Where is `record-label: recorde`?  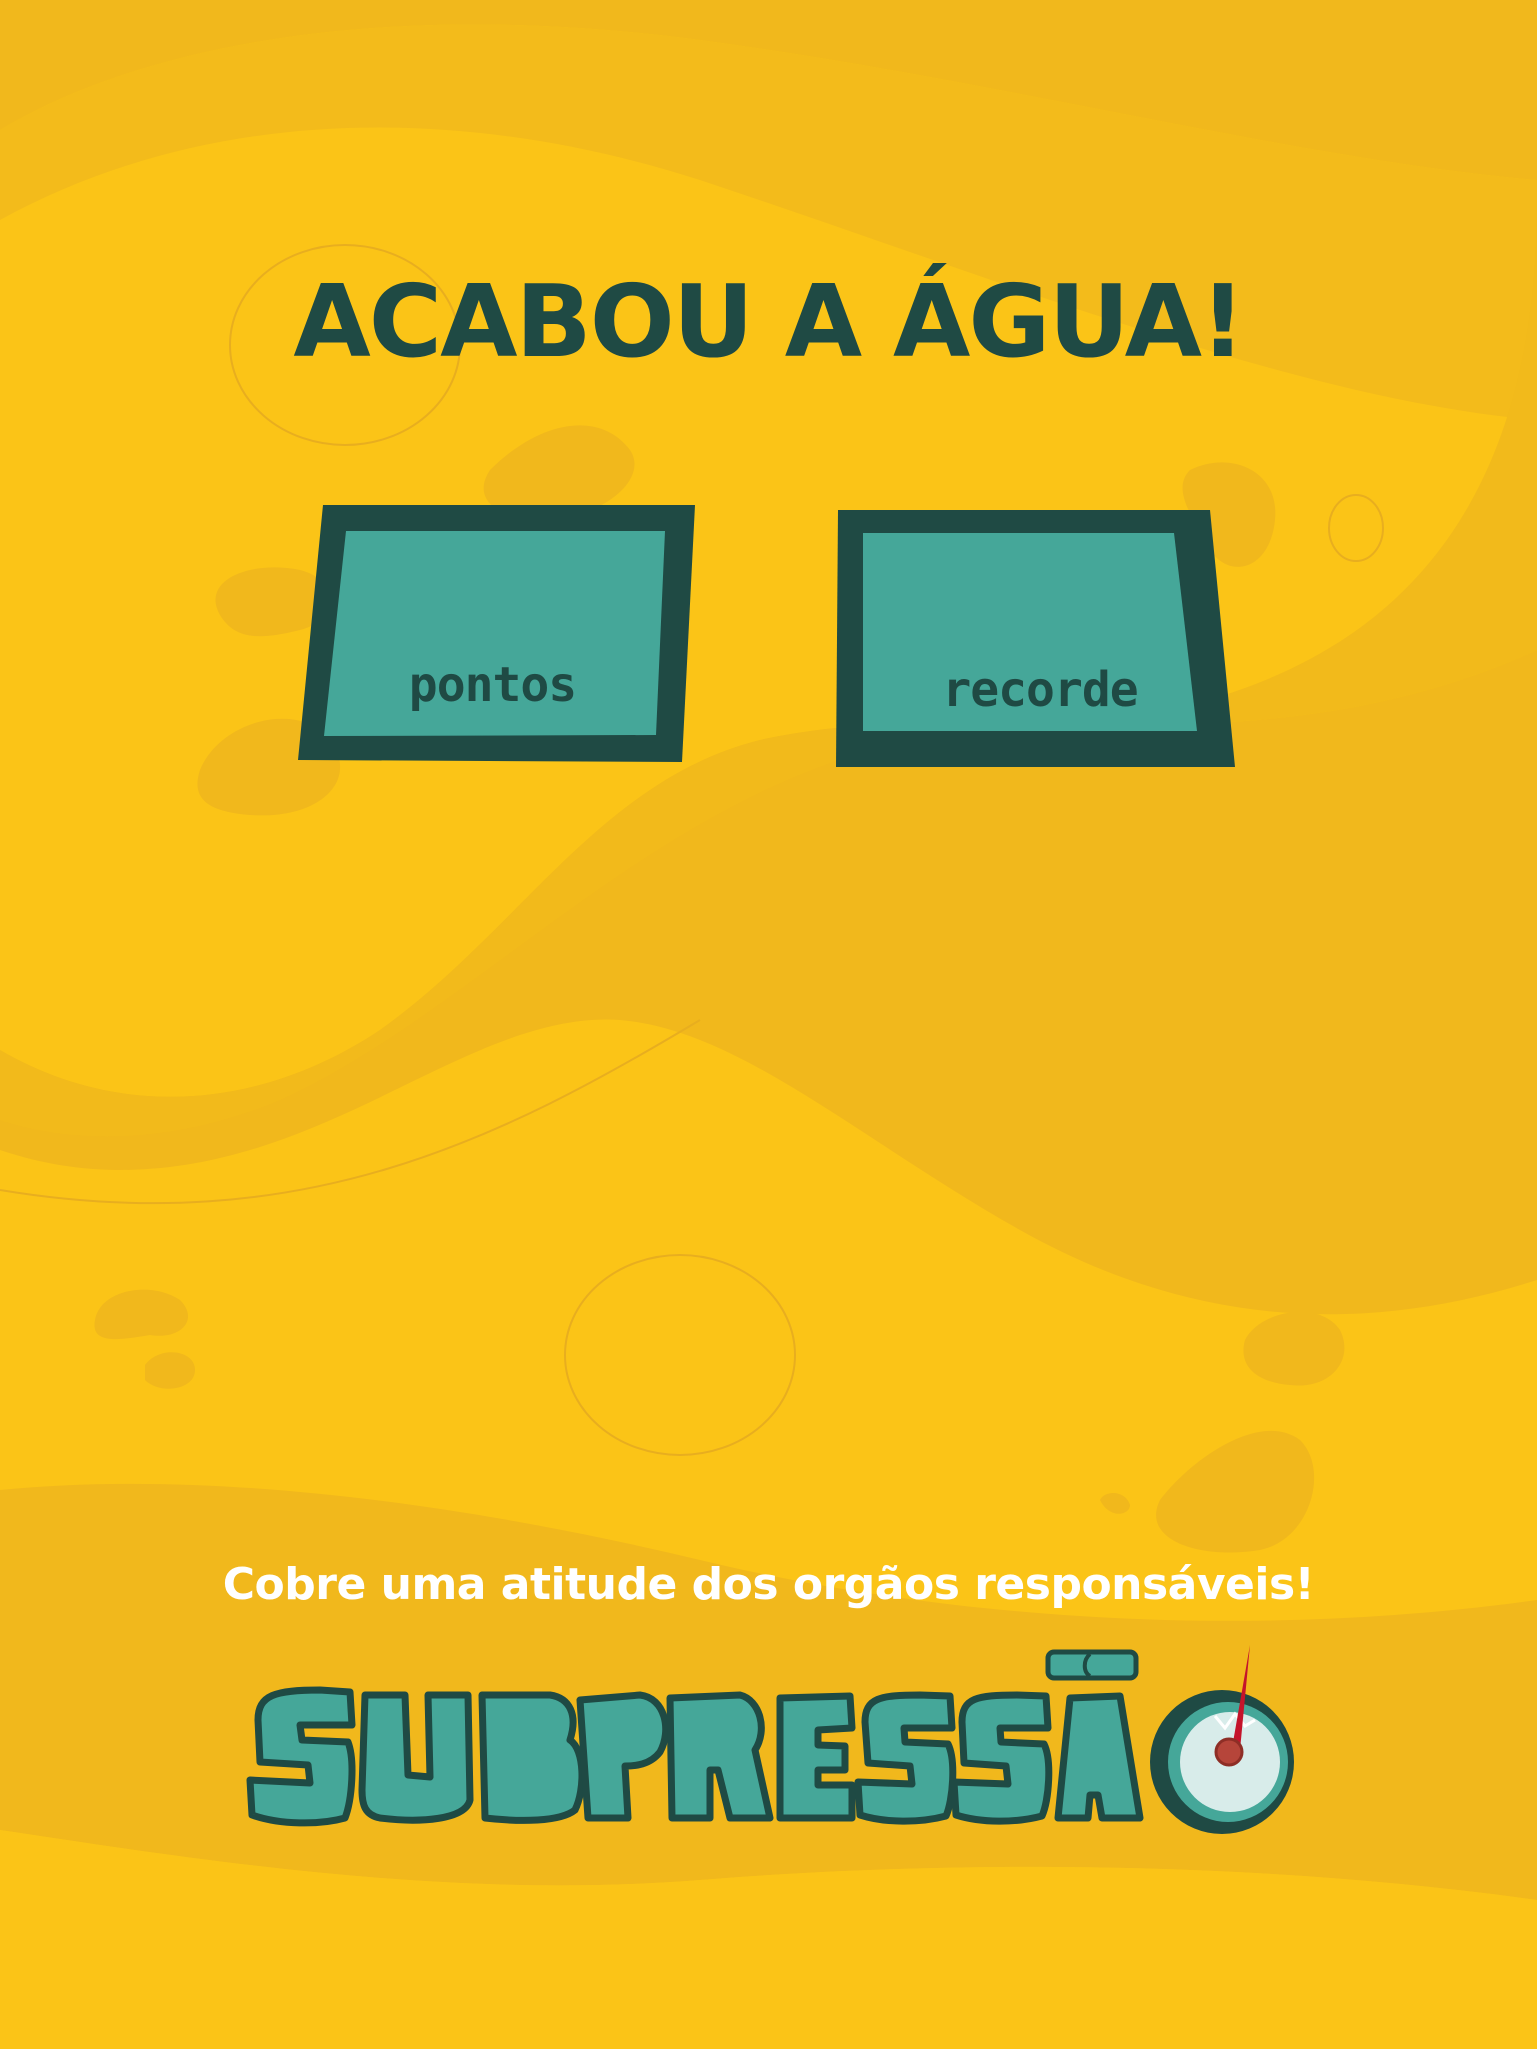 record-label: recorde is located at coordinates (1040, 690).